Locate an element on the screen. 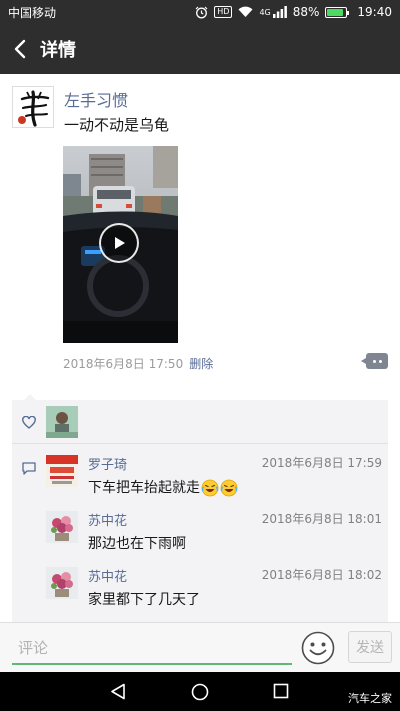 This screenshot has width=400, height=711. heart-icon is located at coordinates (29, 422).